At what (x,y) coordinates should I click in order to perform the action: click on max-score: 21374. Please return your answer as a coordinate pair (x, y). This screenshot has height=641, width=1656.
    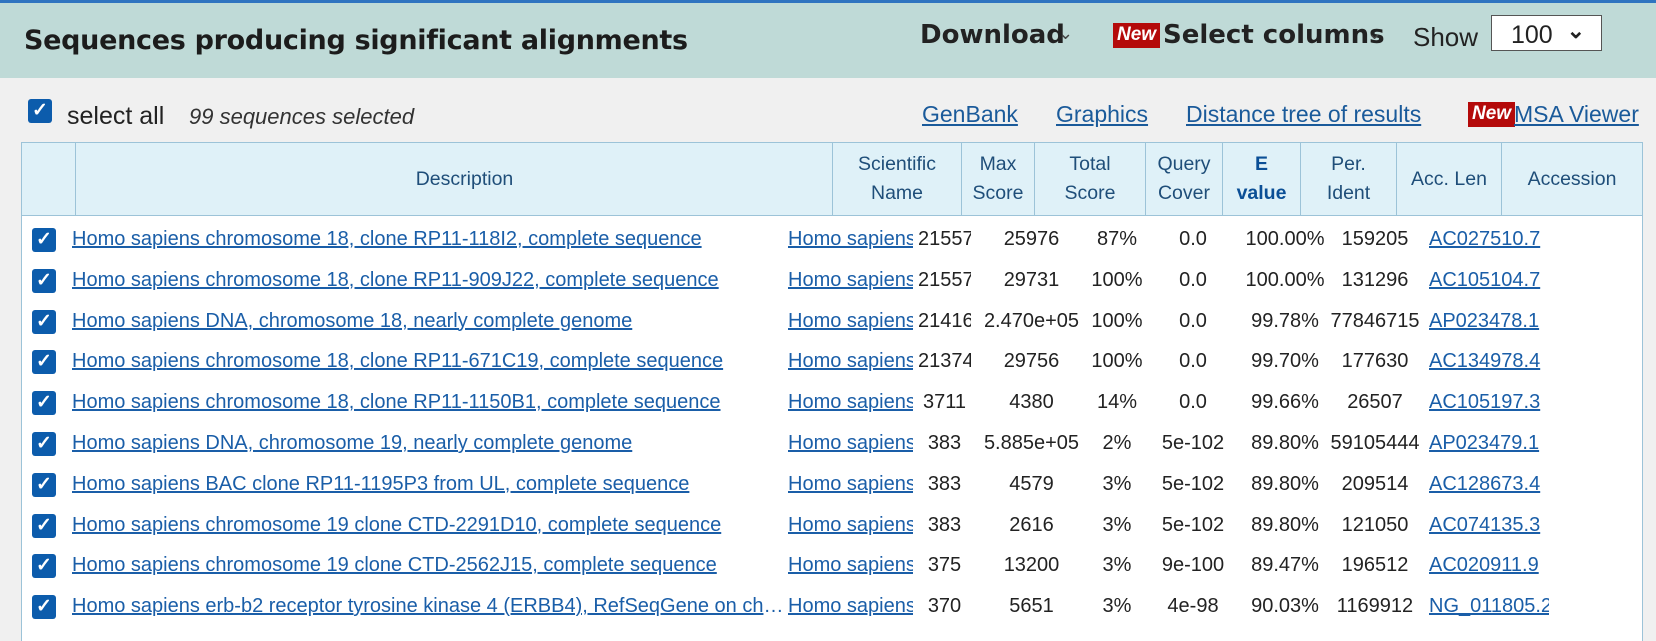
    Looking at the image, I should click on (944, 361).